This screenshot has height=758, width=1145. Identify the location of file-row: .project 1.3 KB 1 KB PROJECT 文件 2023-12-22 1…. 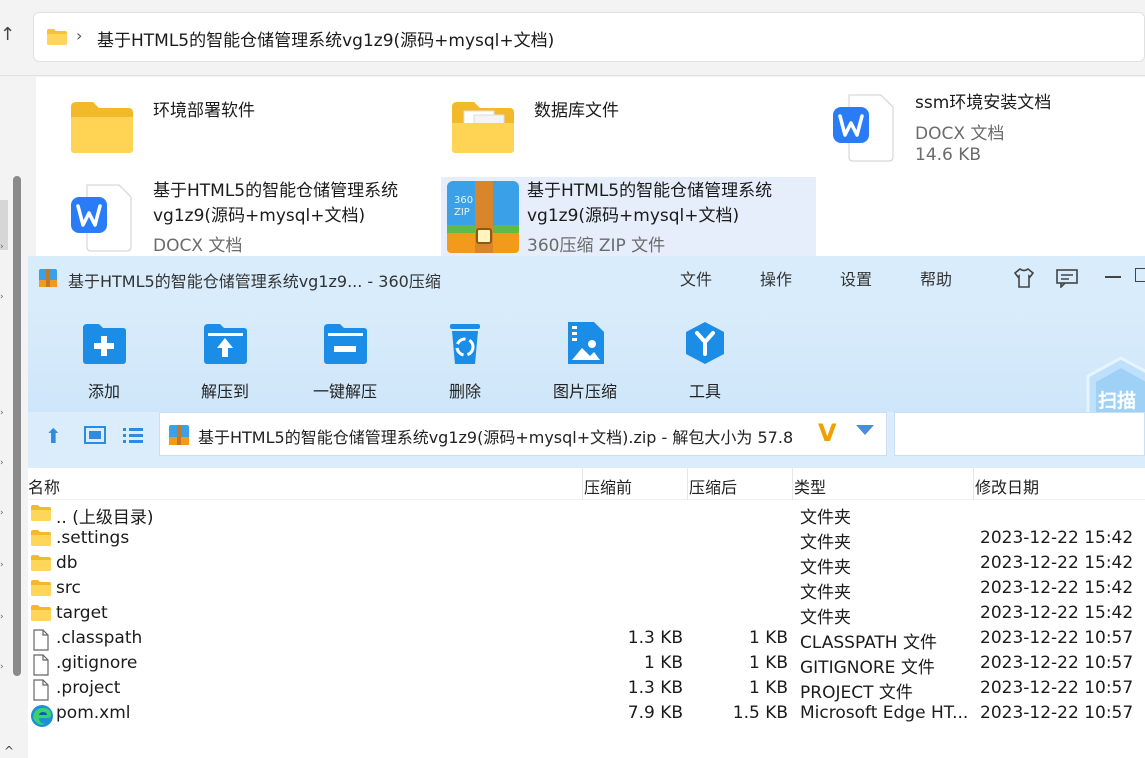
(586, 690).